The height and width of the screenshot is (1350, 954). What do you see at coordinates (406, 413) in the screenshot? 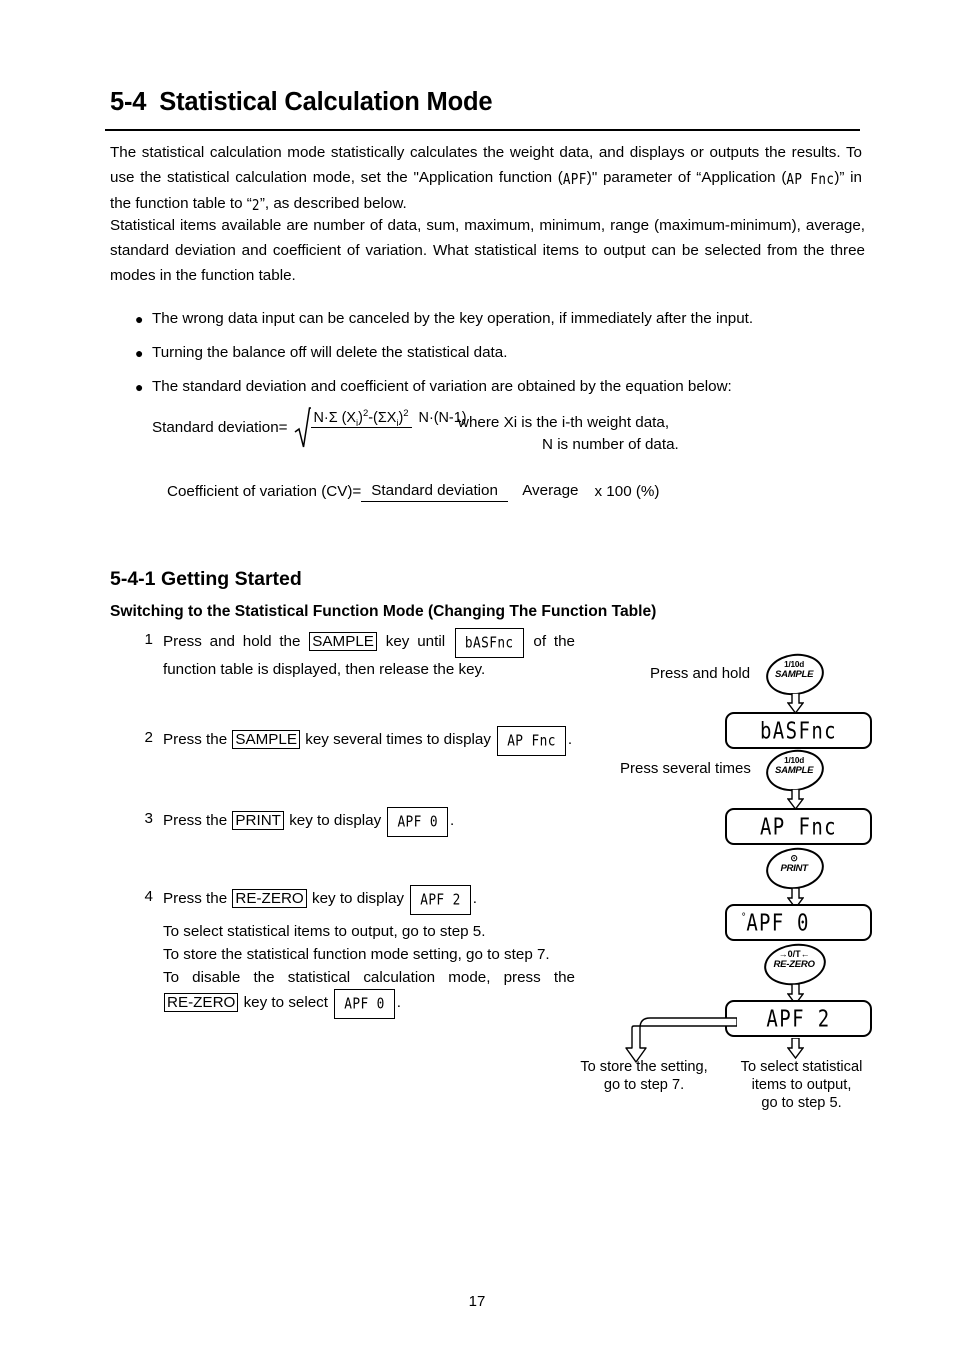
I see `sd-num-sup2: 2` at bounding box center [406, 413].